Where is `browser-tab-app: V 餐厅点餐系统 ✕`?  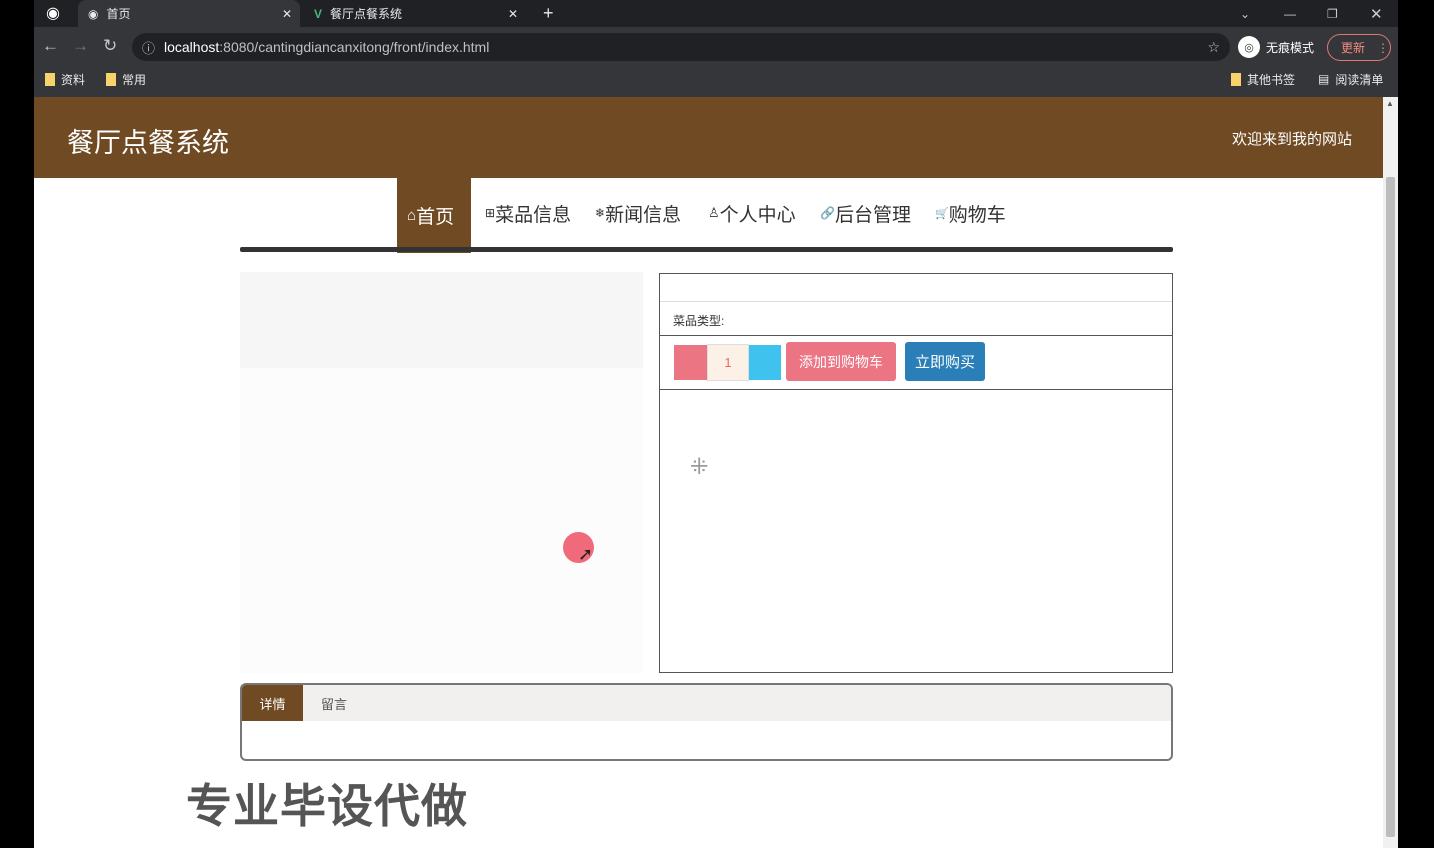 browser-tab-app: V 餐厅点餐系统 ✕ is located at coordinates (421, 13).